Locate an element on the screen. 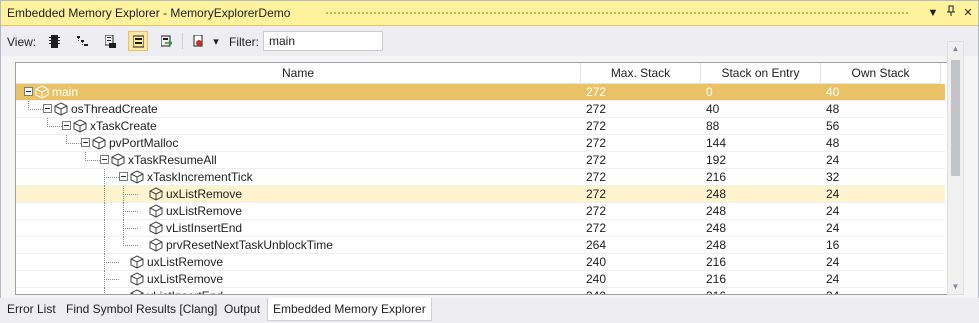 The width and height of the screenshot is (979, 323). column-header-own-stack: Own Stack is located at coordinates (881, 73).